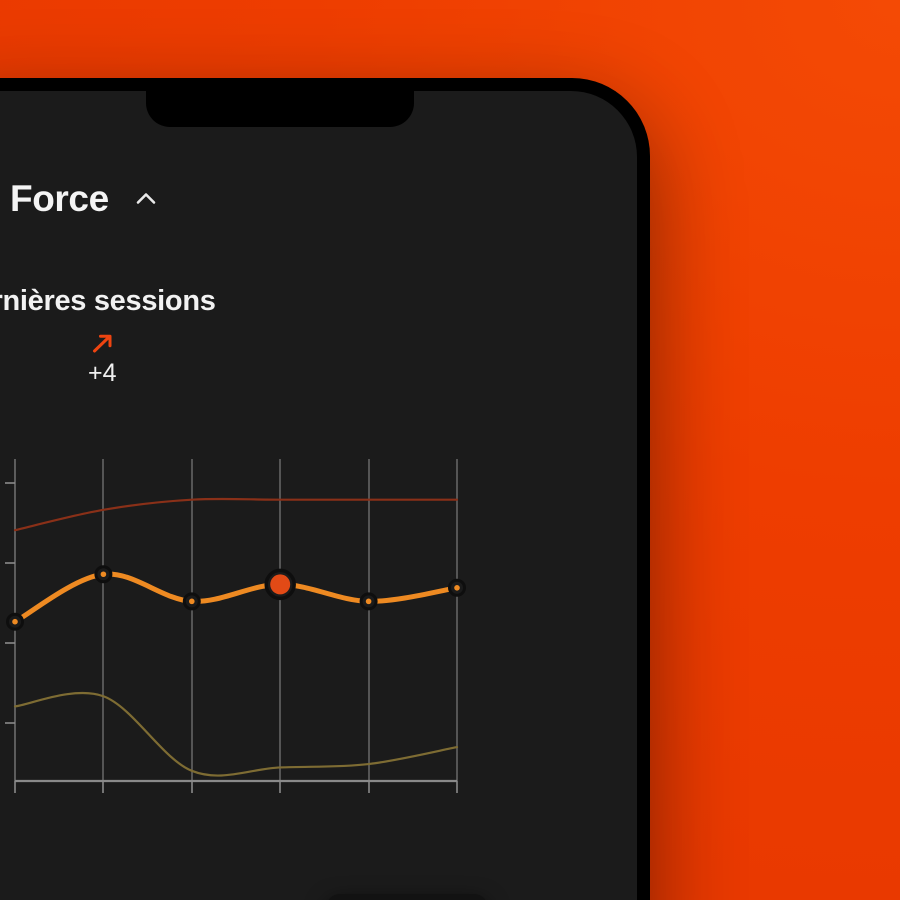  I want to click on arrow-up-right-icon, so click(103, 344).